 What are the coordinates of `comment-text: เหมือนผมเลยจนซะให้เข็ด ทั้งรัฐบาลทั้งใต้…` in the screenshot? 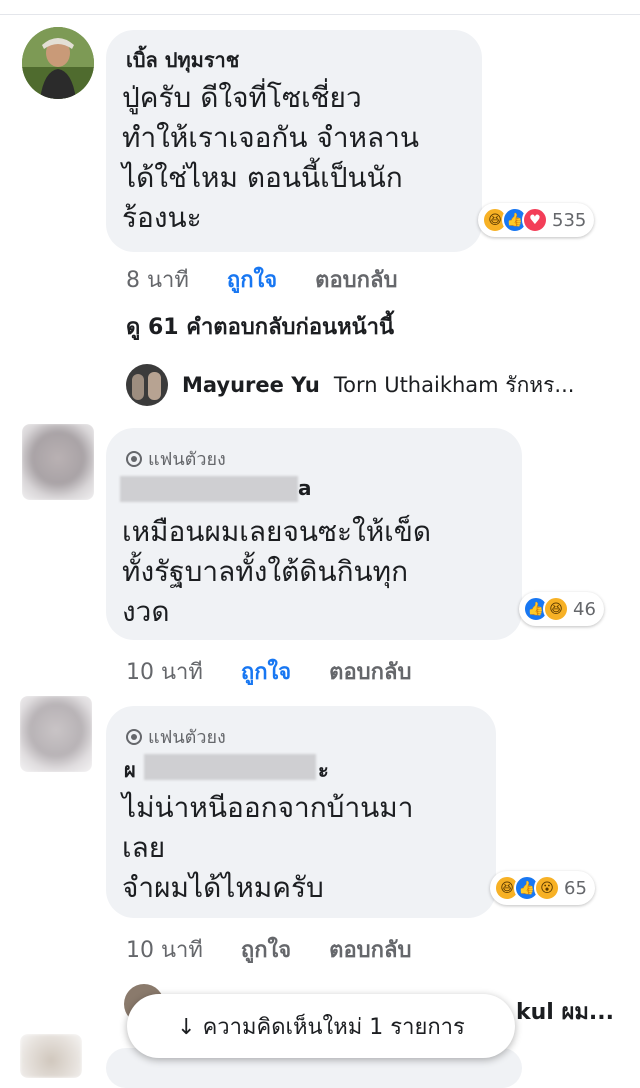 It's located at (276, 572).